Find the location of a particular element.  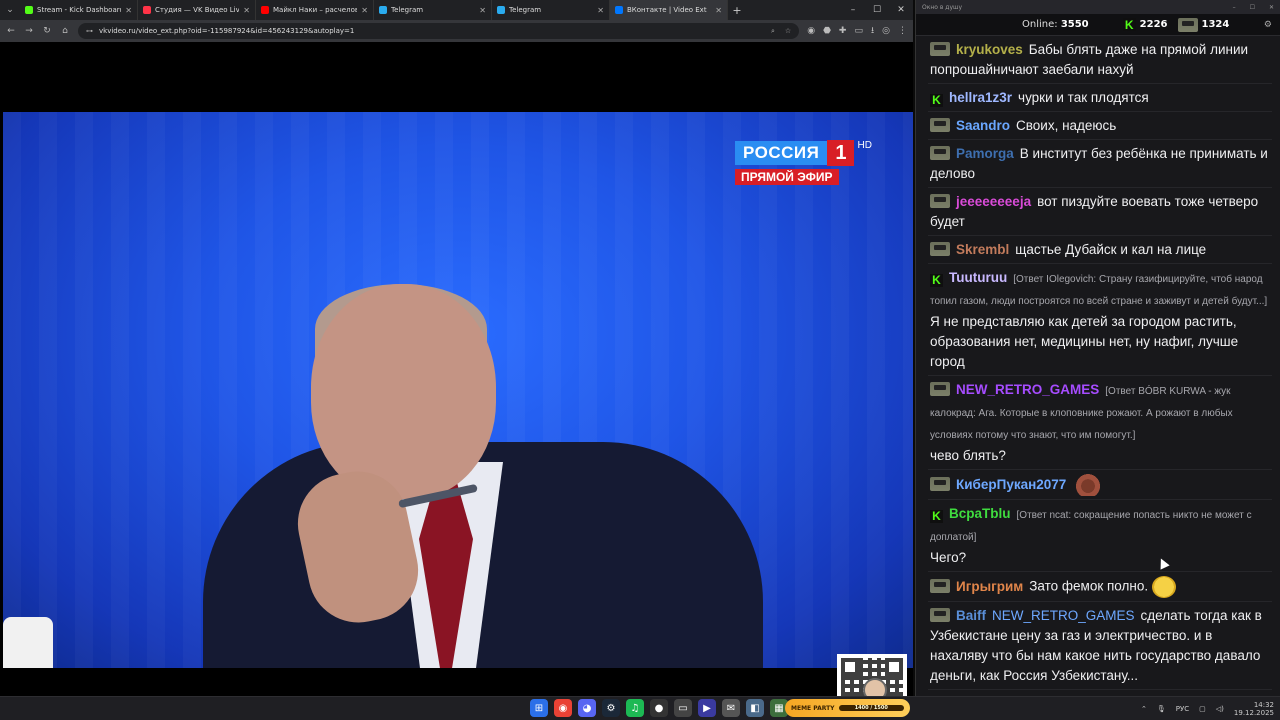

start-icon: ⊞ is located at coordinates (539, 708).